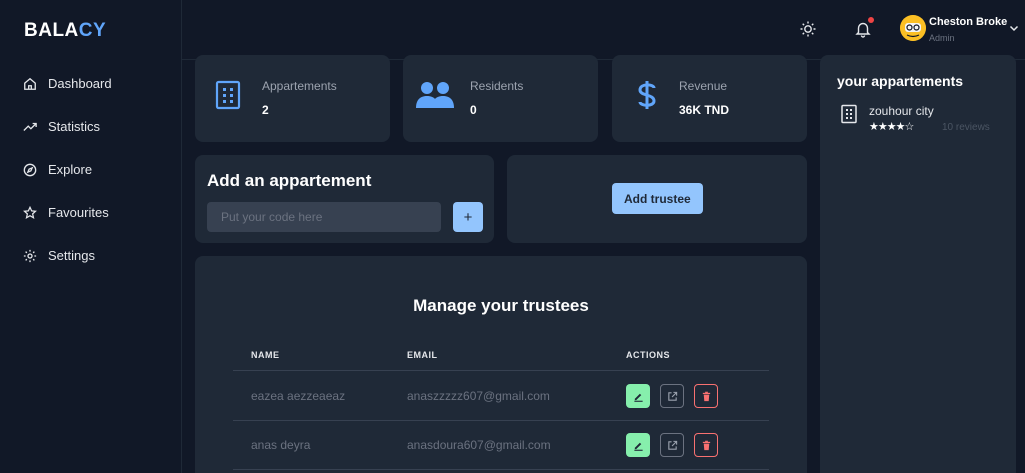  What do you see at coordinates (422, 355) in the screenshot?
I see `column-header-email: EMAIL` at bounding box center [422, 355].